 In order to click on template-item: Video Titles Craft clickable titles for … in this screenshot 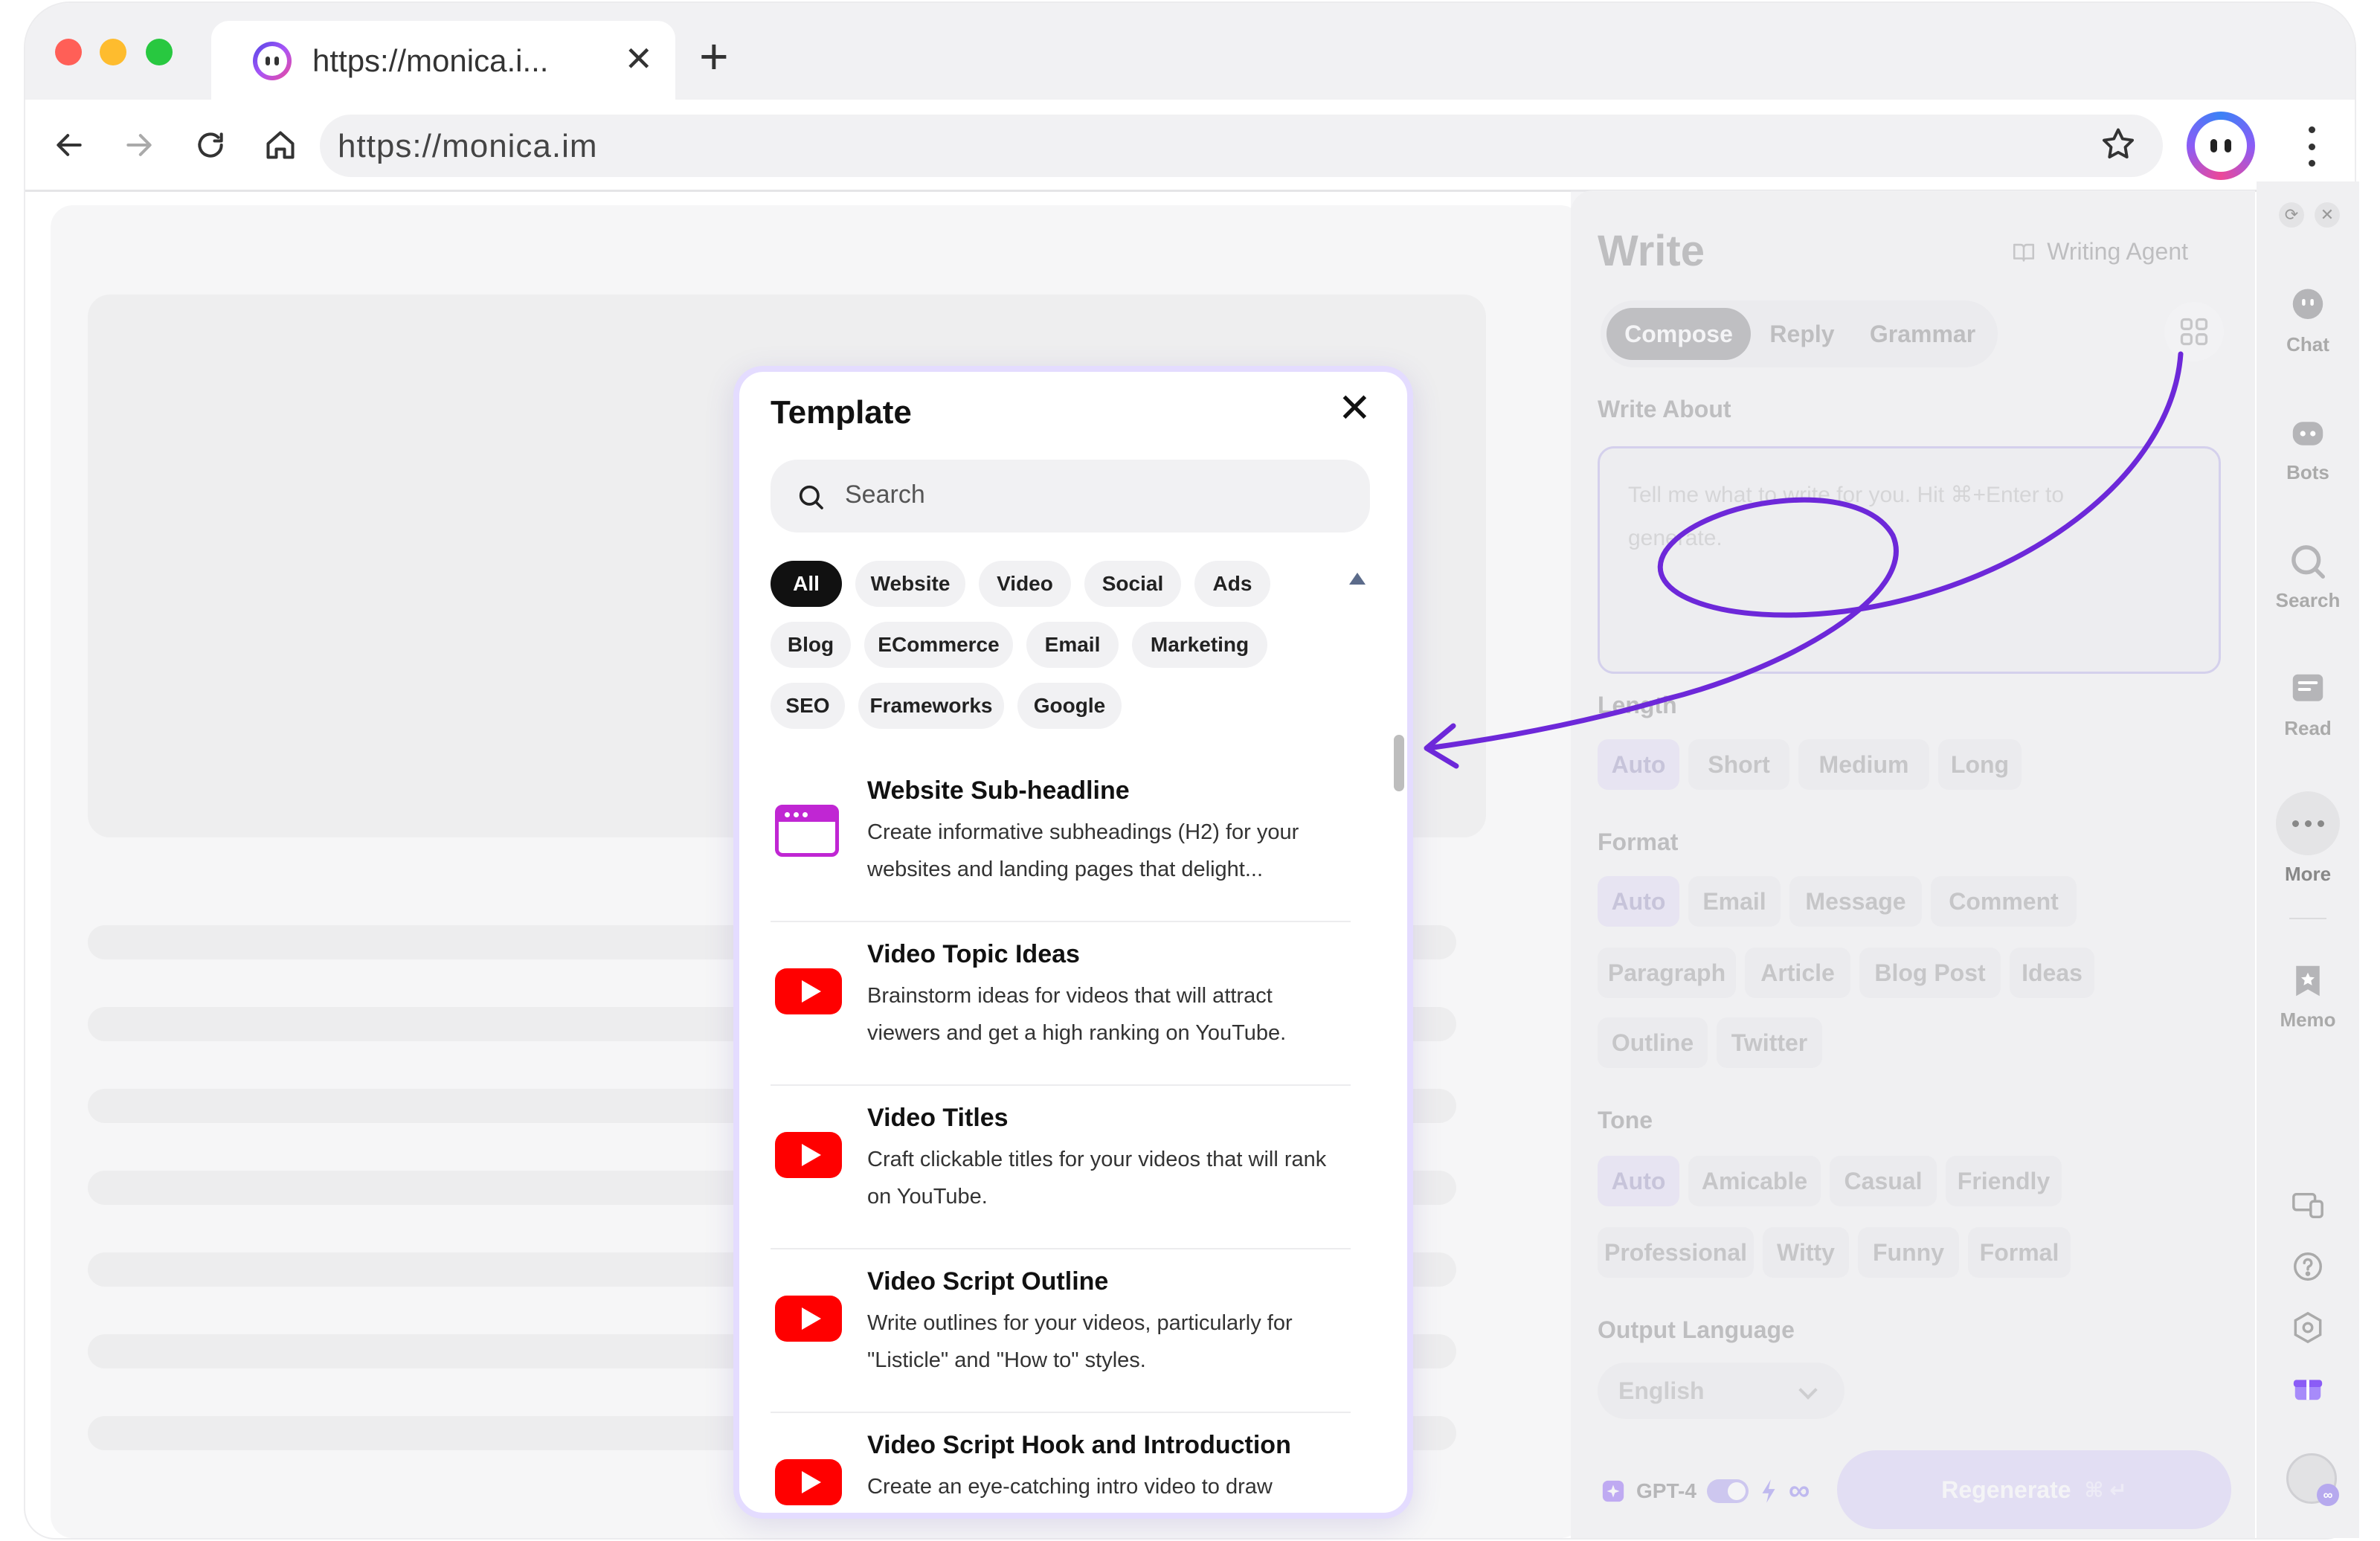, I will do `click(1061, 1167)`.